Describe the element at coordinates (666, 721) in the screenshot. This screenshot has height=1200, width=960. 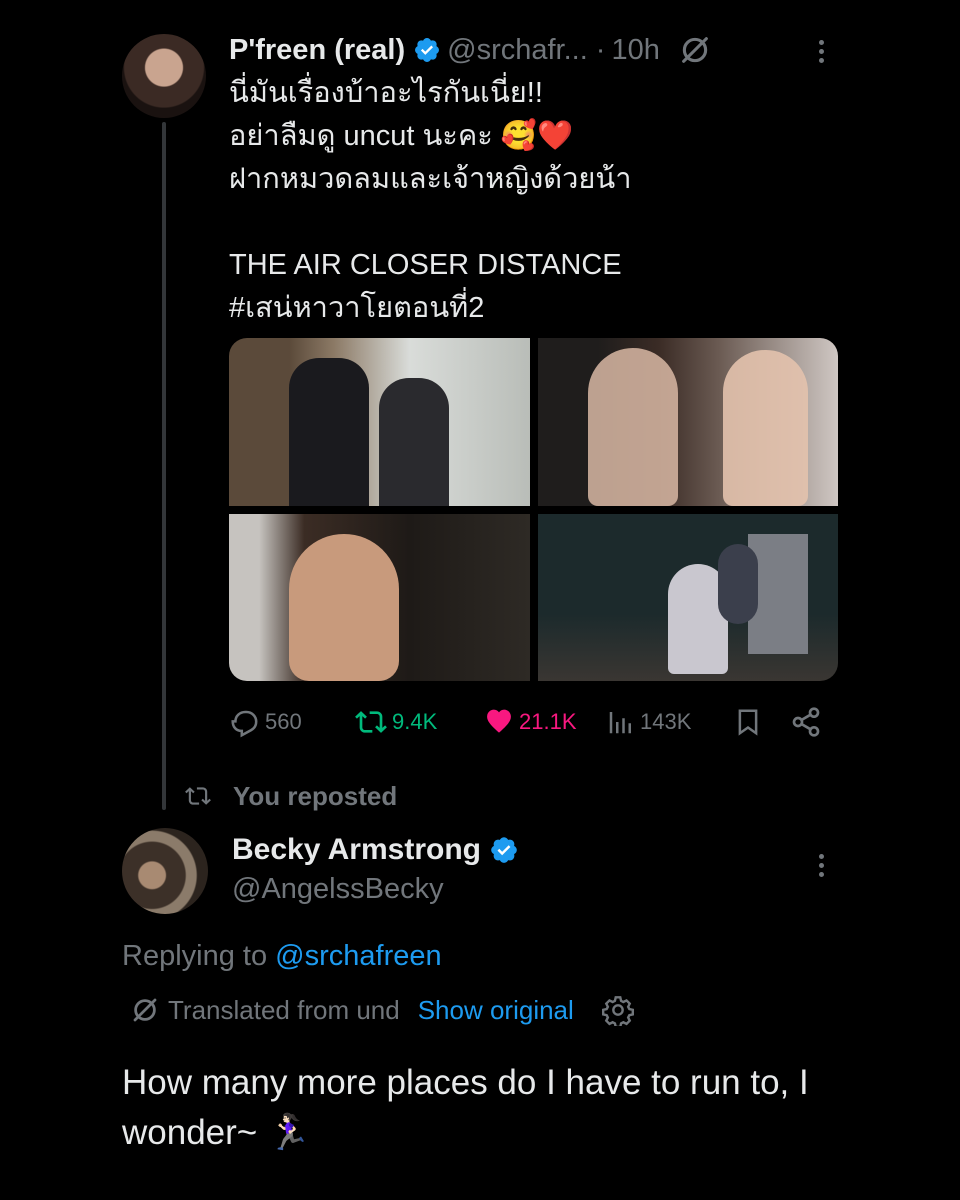
I see `views-count: 143K` at that location.